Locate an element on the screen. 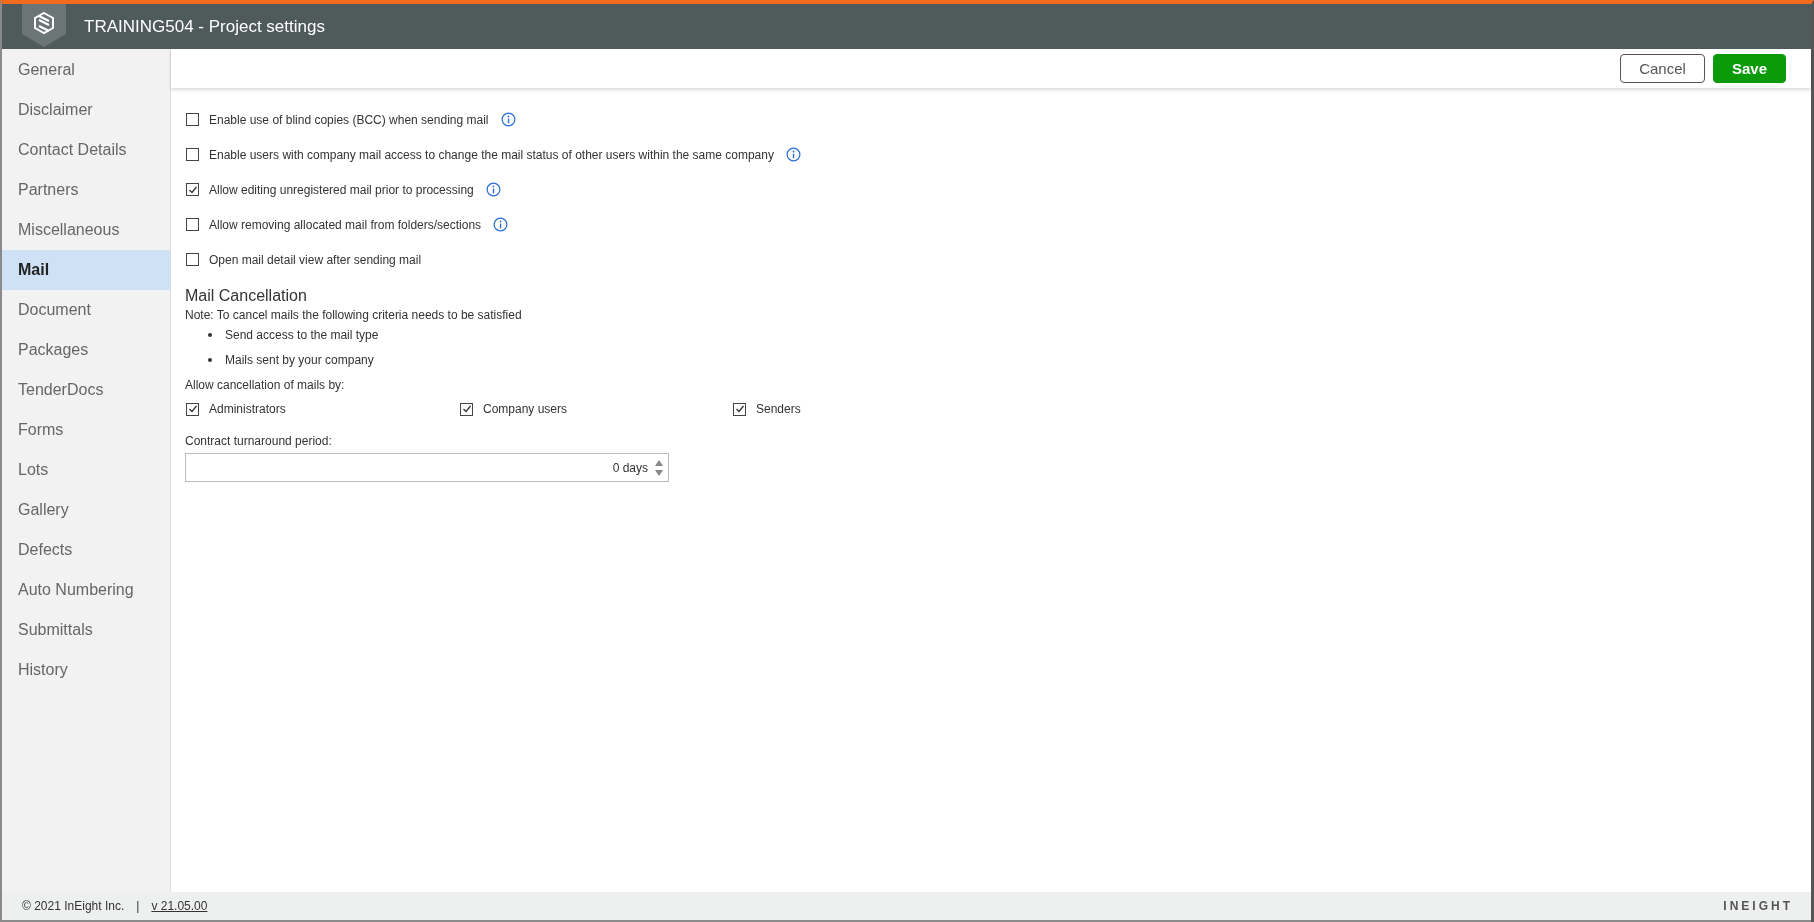 The height and width of the screenshot is (922, 1814). field-label: Allow cancellation of mails by: is located at coordinates (265, 385).